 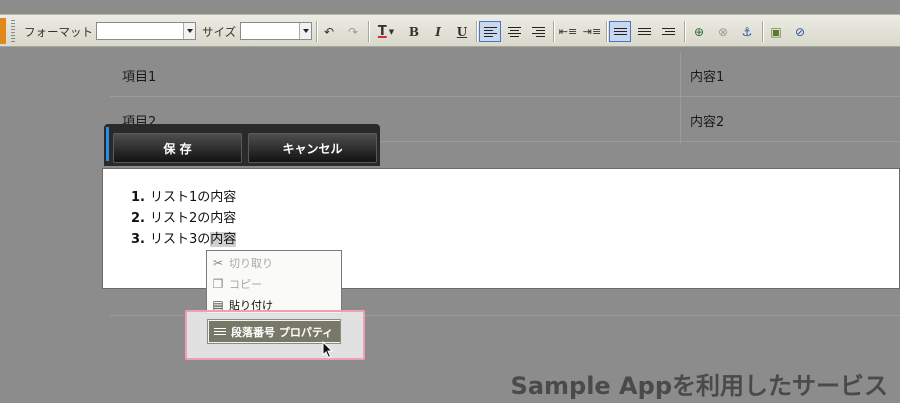 What do you see at coordinates (3, 31) in the screenshot?
I see `toolbar-accent` at bounding box center [3, 31].